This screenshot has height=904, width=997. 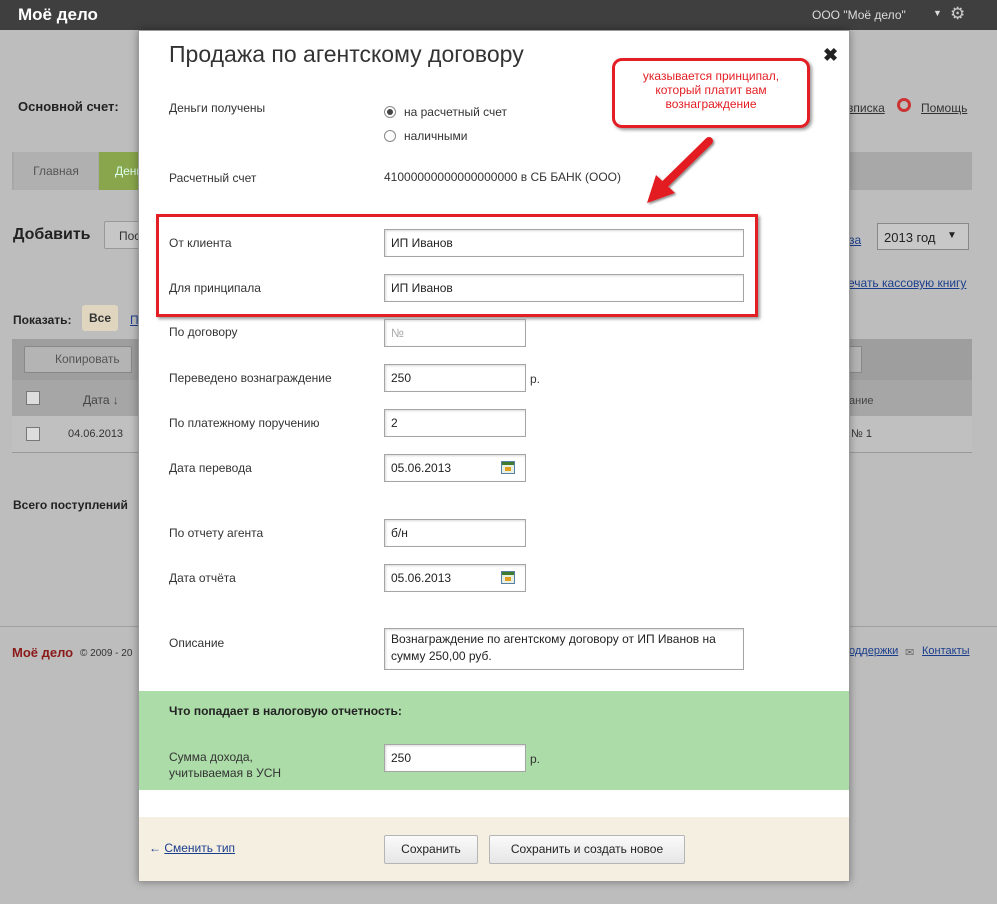 I want to click on transfer-date-label: Дата перевода, so click(x=210, y=468).